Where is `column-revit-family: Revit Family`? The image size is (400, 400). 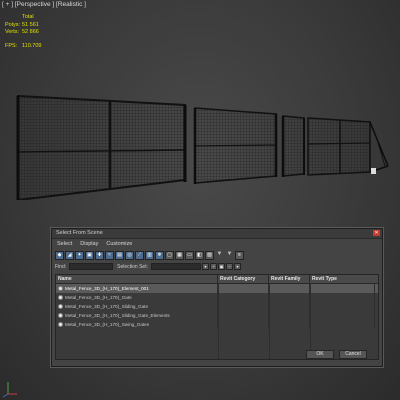 column-revit-family: Revit Family is located at coordinates (289, 279).